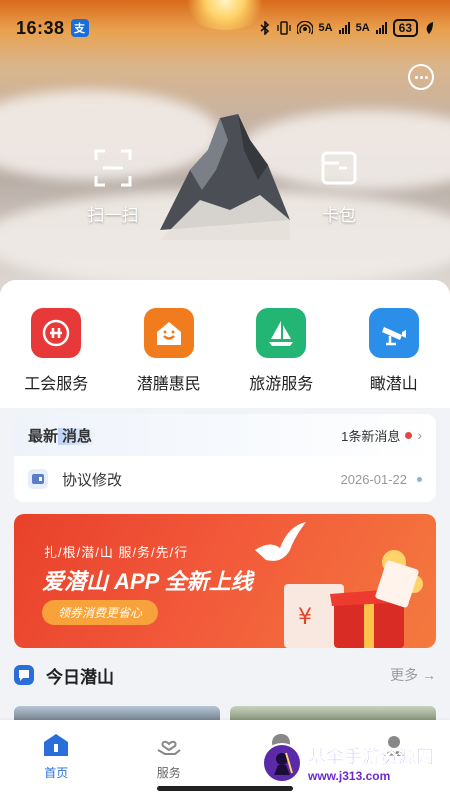  I want to click on quick-item-label: 潜膳惠民, so click(168, 384).